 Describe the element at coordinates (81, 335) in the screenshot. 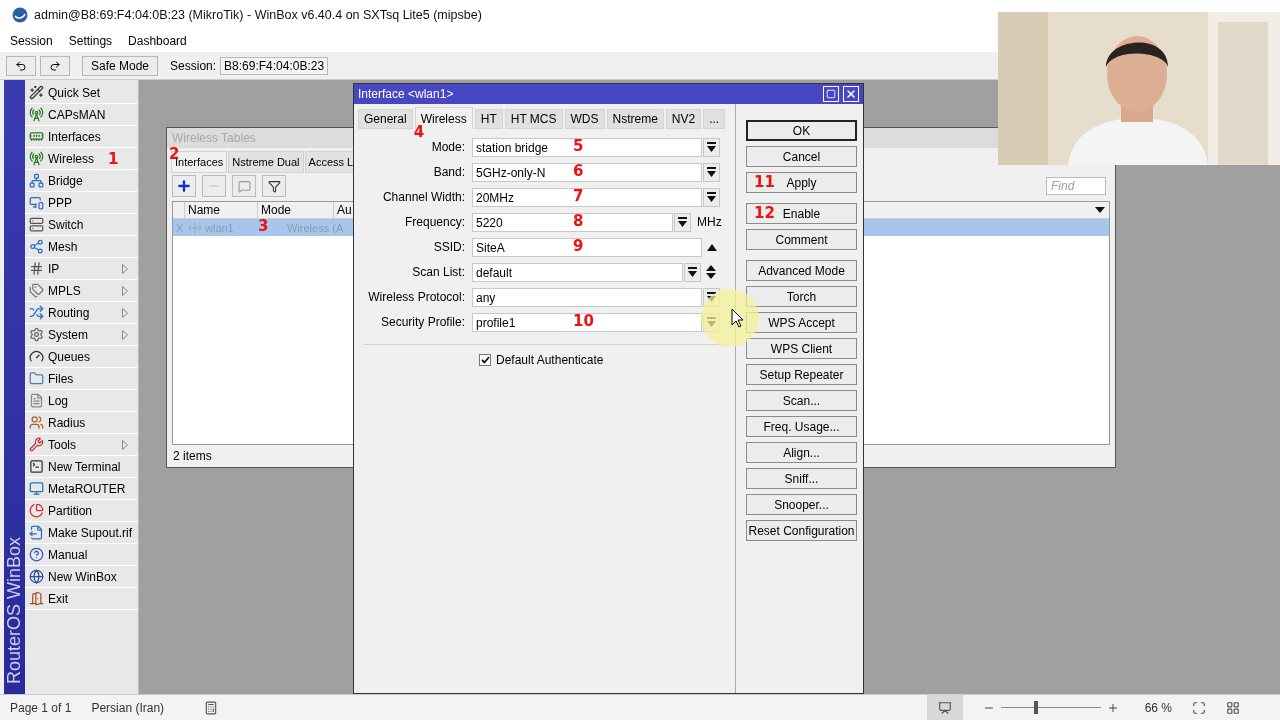

I see `sidebar-item: System` at that location.